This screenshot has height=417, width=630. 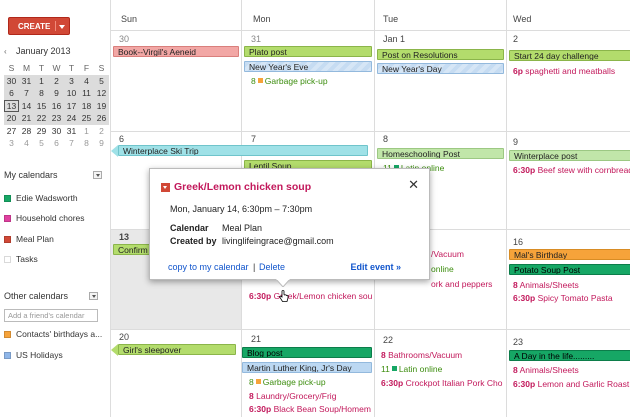 What do you see at coordinates (41, 105) in the screenshot?
I see `mini-day: 15` at bounding box center [41, 105].